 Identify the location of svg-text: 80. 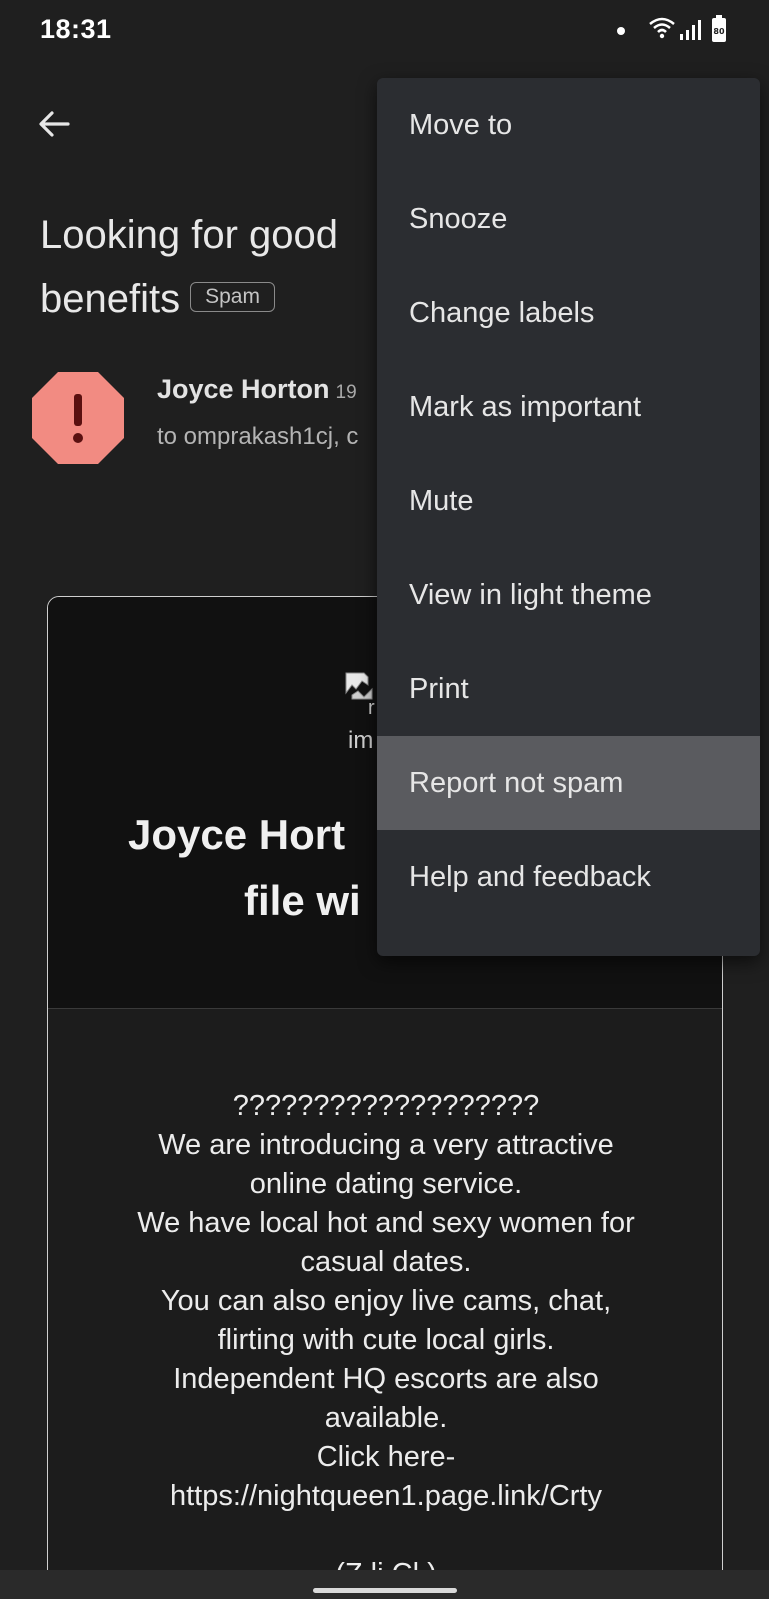
(719, 31).